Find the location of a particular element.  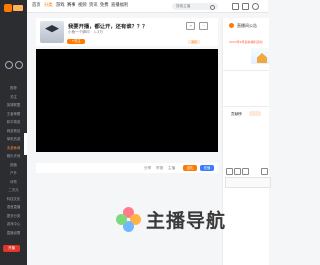

sidebar-item: 关注 is located at coordinates (13, 97).